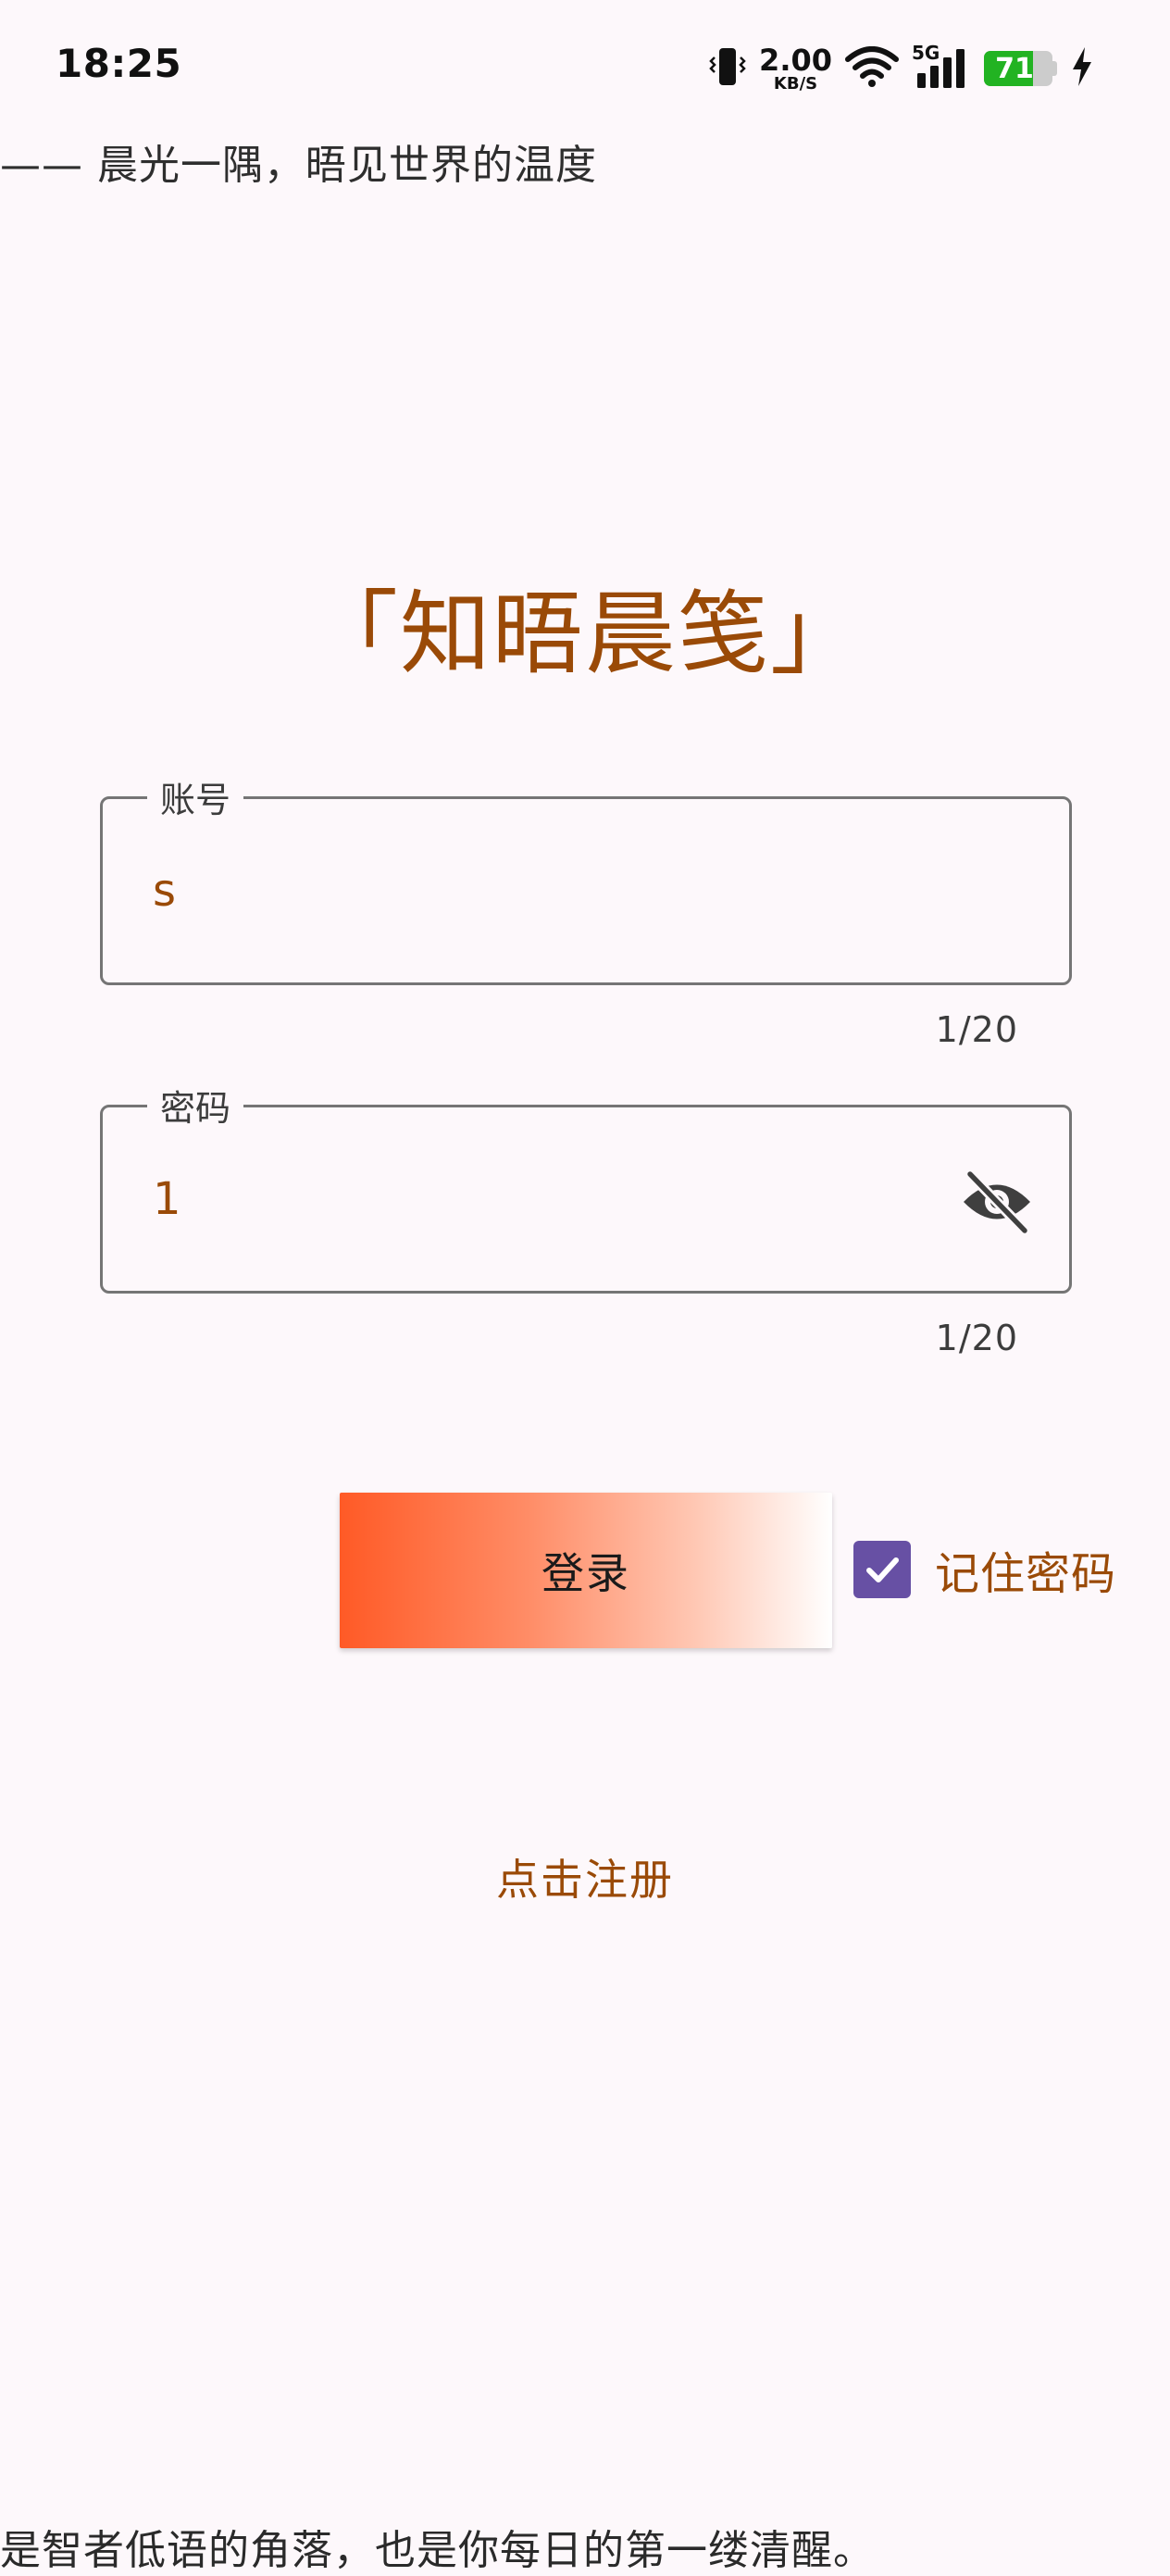 The image size is (1170, 2576). I want to click on account-field: 账号, so click(586, 878).